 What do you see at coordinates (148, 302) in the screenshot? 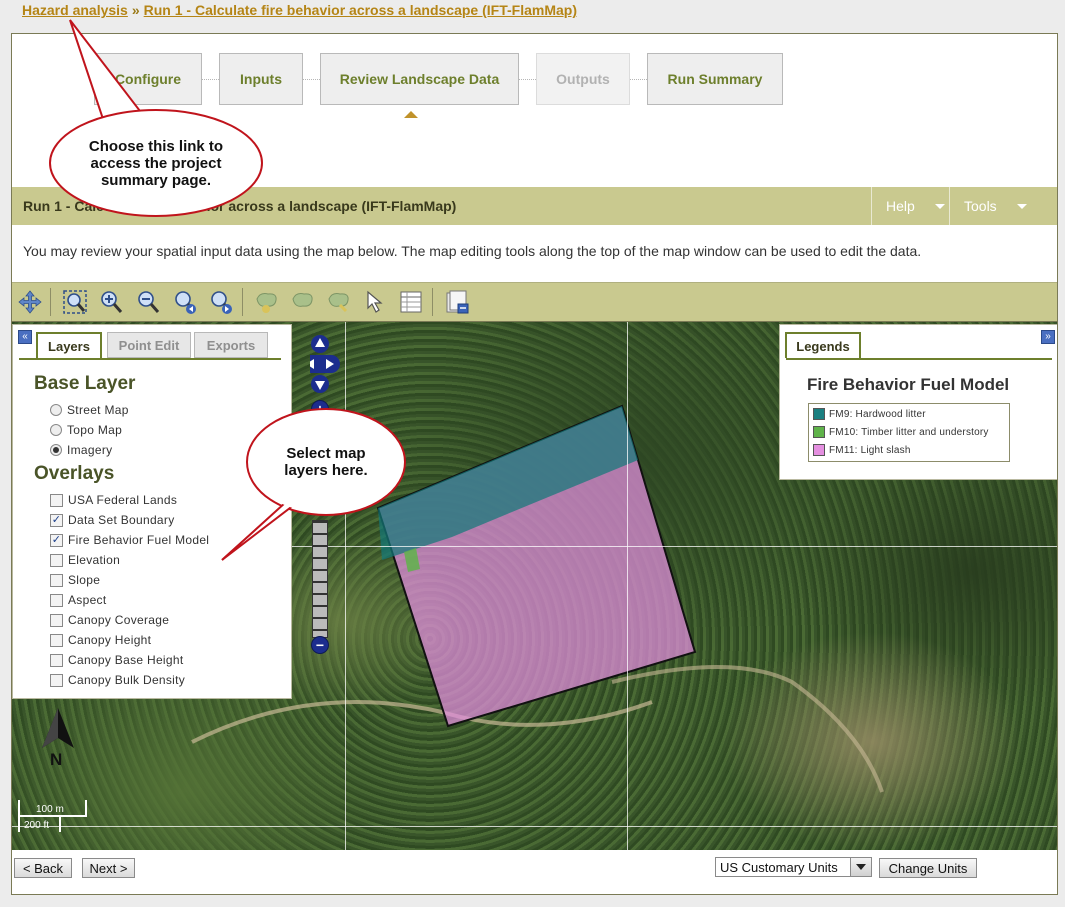
I see `zoom-out-icon` at bounding box center [148, 302].